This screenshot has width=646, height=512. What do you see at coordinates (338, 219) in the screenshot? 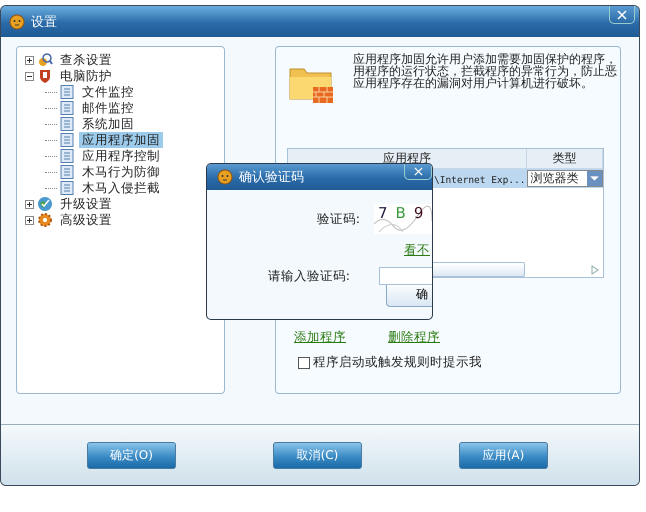
I see `code-label: 验证码:` at bounding box center [338, 219].